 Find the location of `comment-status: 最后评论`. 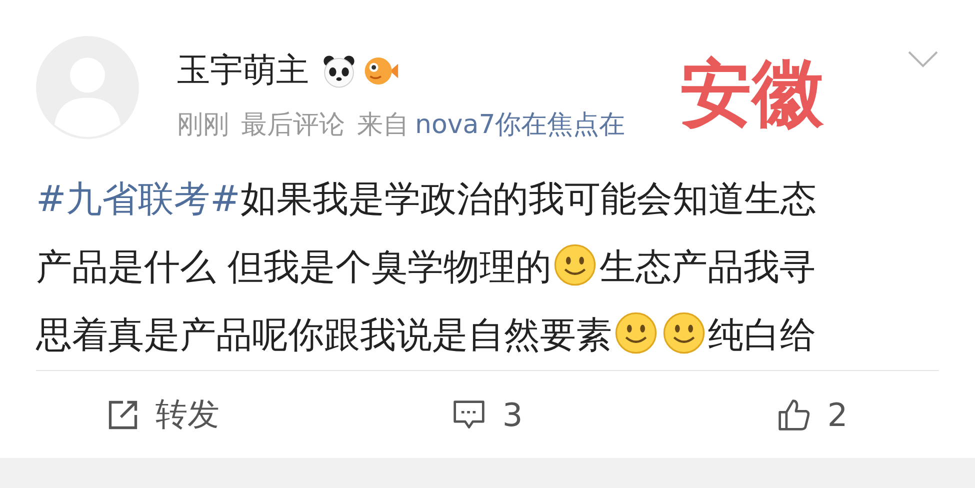

comment-status: 最后评论 is located at coordinates (293, 125).